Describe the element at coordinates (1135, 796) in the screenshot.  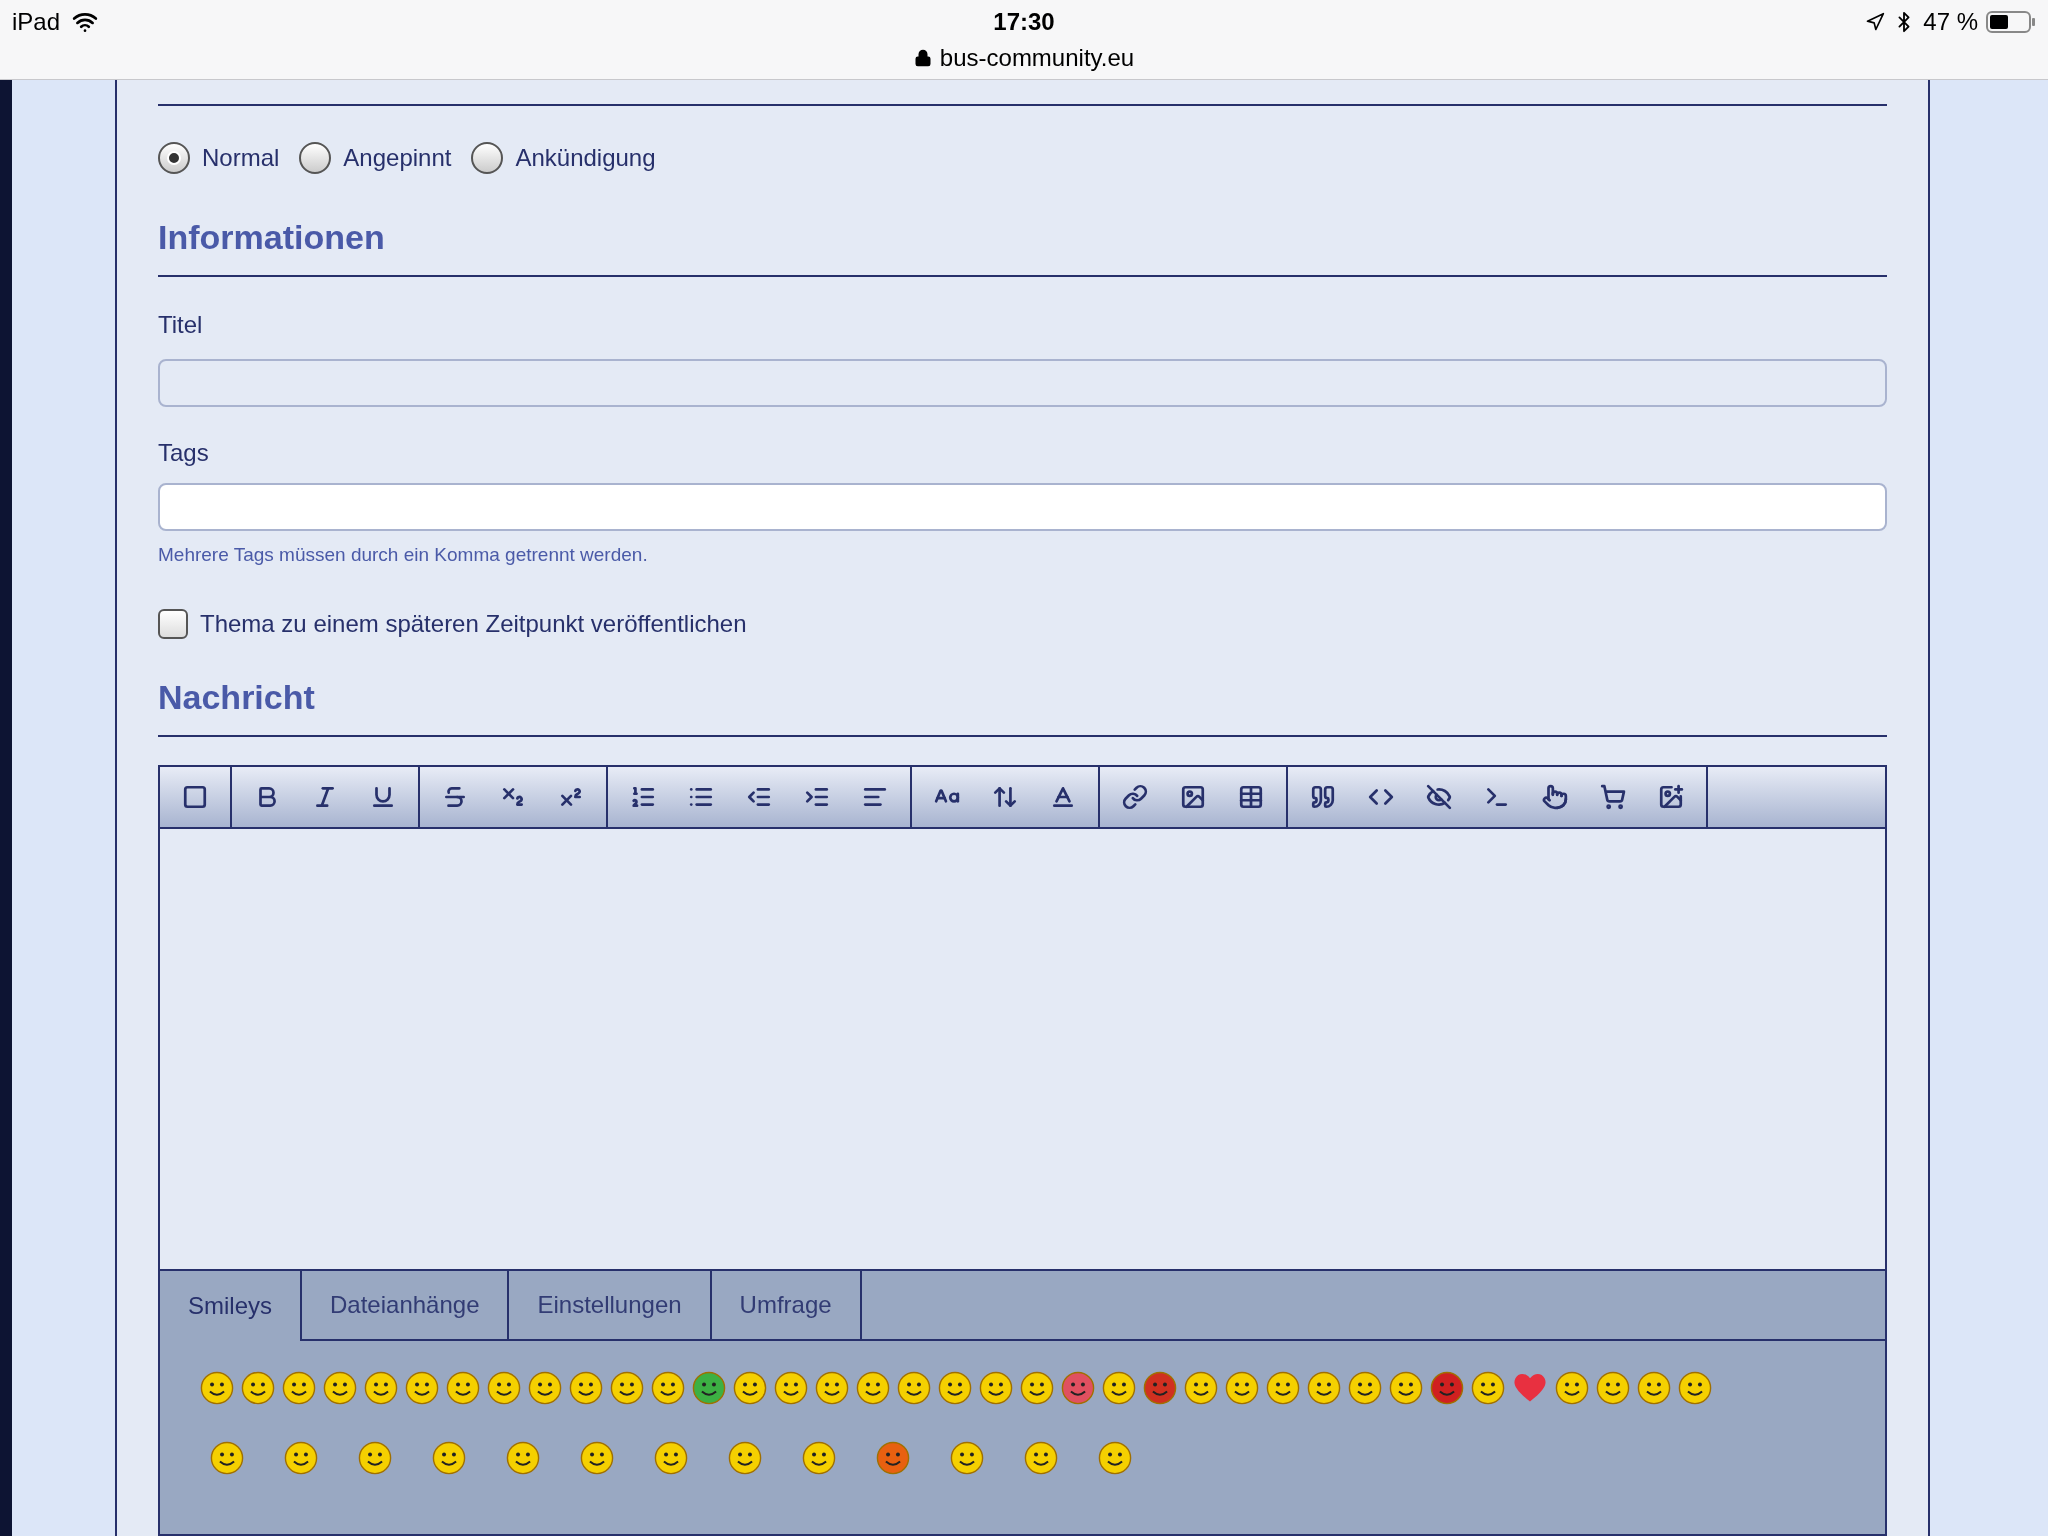
I see `link-icon` at that location.